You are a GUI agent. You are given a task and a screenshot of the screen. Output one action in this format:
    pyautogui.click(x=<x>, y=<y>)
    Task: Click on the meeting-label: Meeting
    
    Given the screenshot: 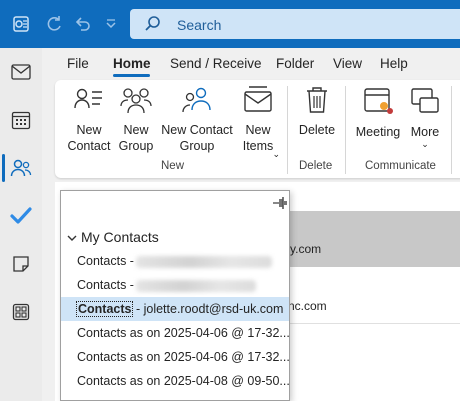 What is the action you would take?
    pyautogui.click(x=378, y=132)
    